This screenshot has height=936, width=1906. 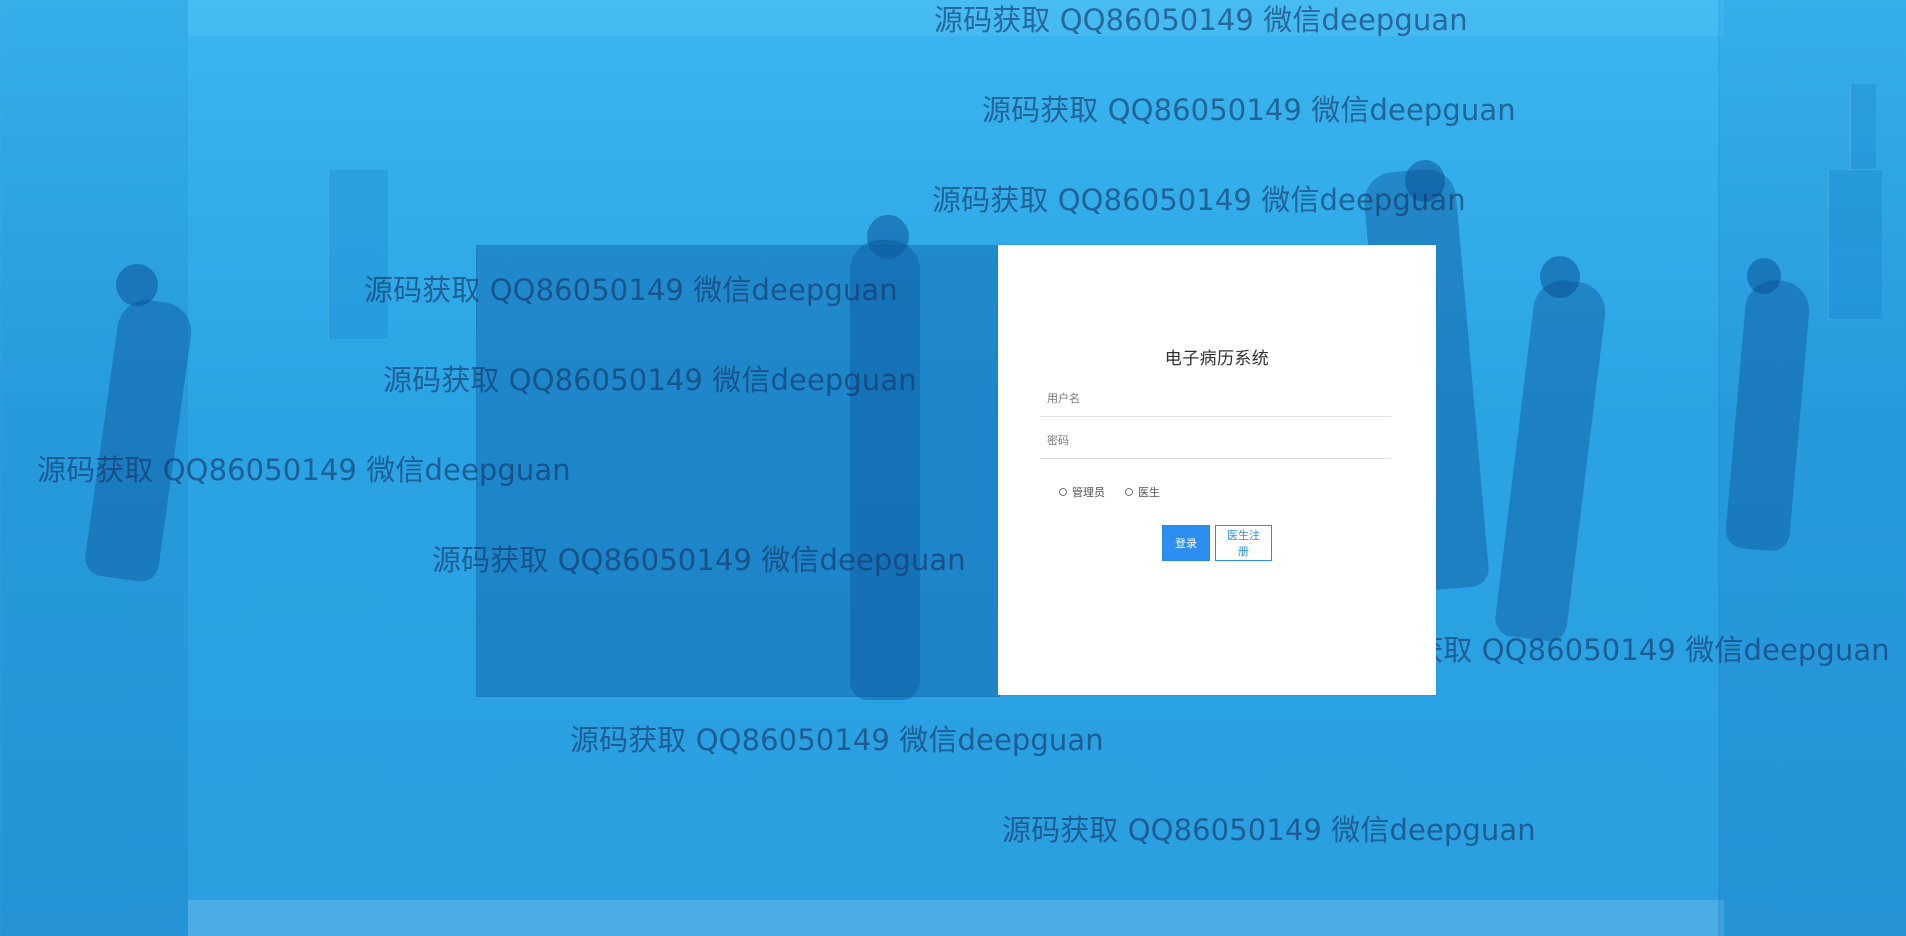 I want to click on admin-role-option: 管理员, so click(x=1082, y=492).